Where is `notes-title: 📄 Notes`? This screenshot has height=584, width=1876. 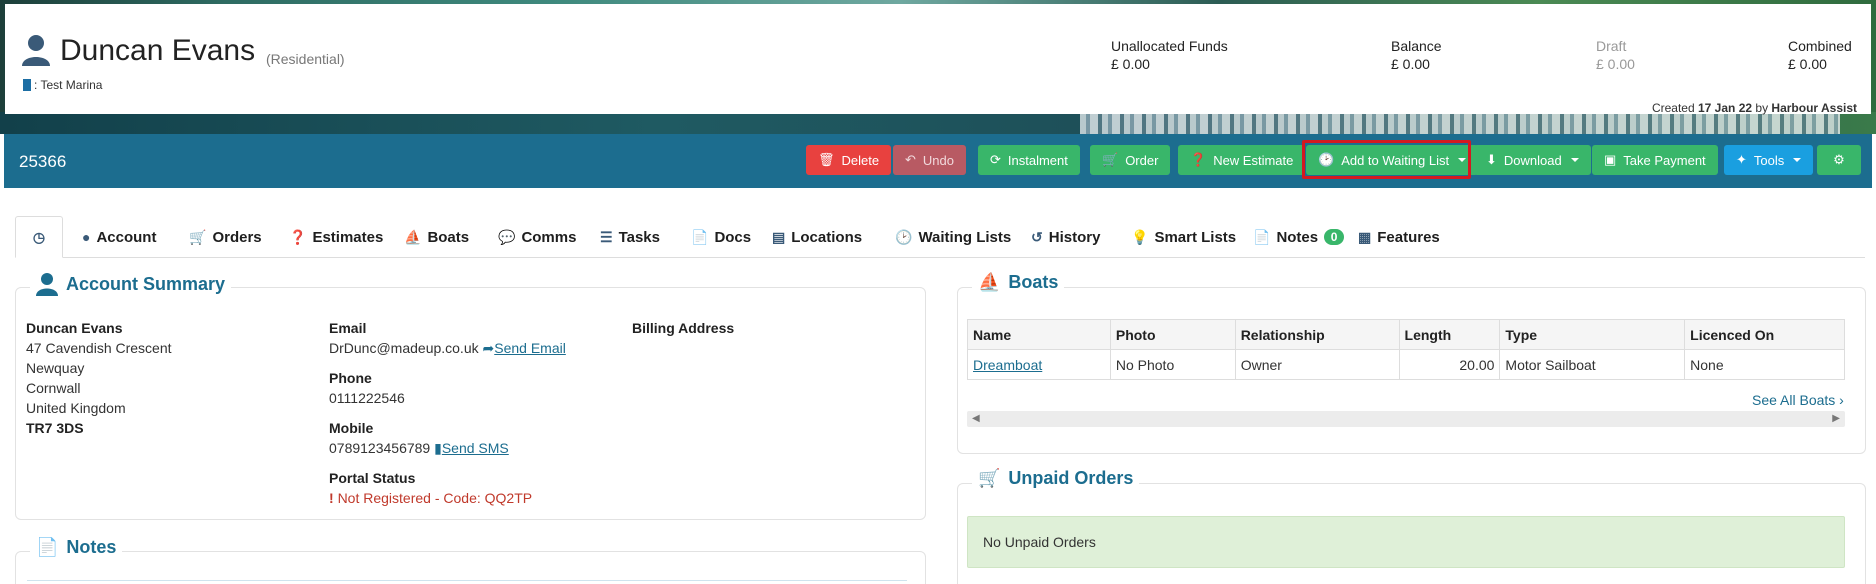 notes-title: 📄 Notes is located at coordinates (76, 547).